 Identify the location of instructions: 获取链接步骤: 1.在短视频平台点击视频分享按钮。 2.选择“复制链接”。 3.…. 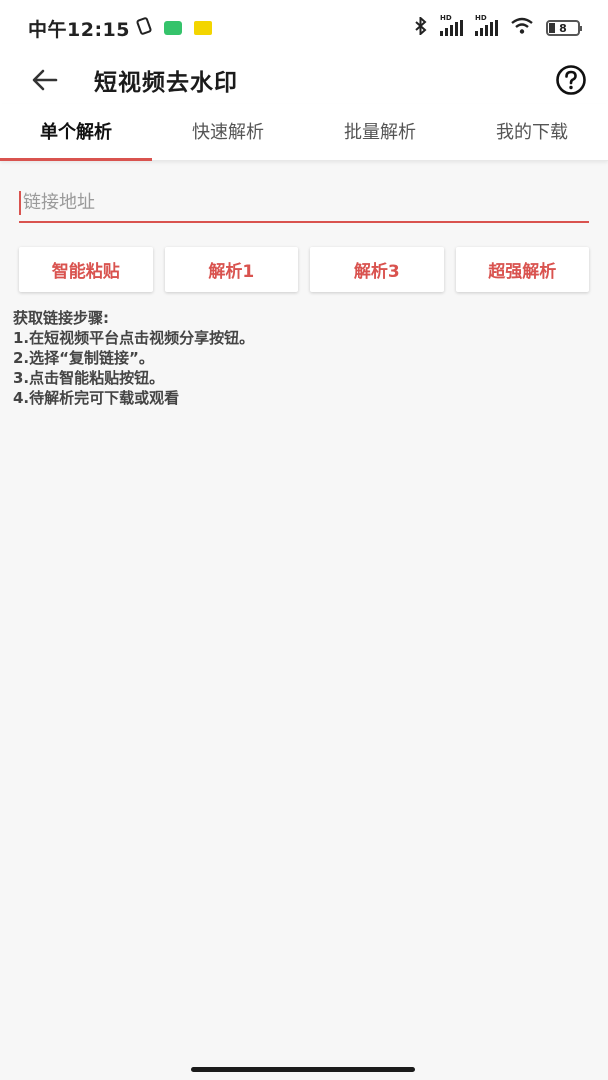
(310, 358).